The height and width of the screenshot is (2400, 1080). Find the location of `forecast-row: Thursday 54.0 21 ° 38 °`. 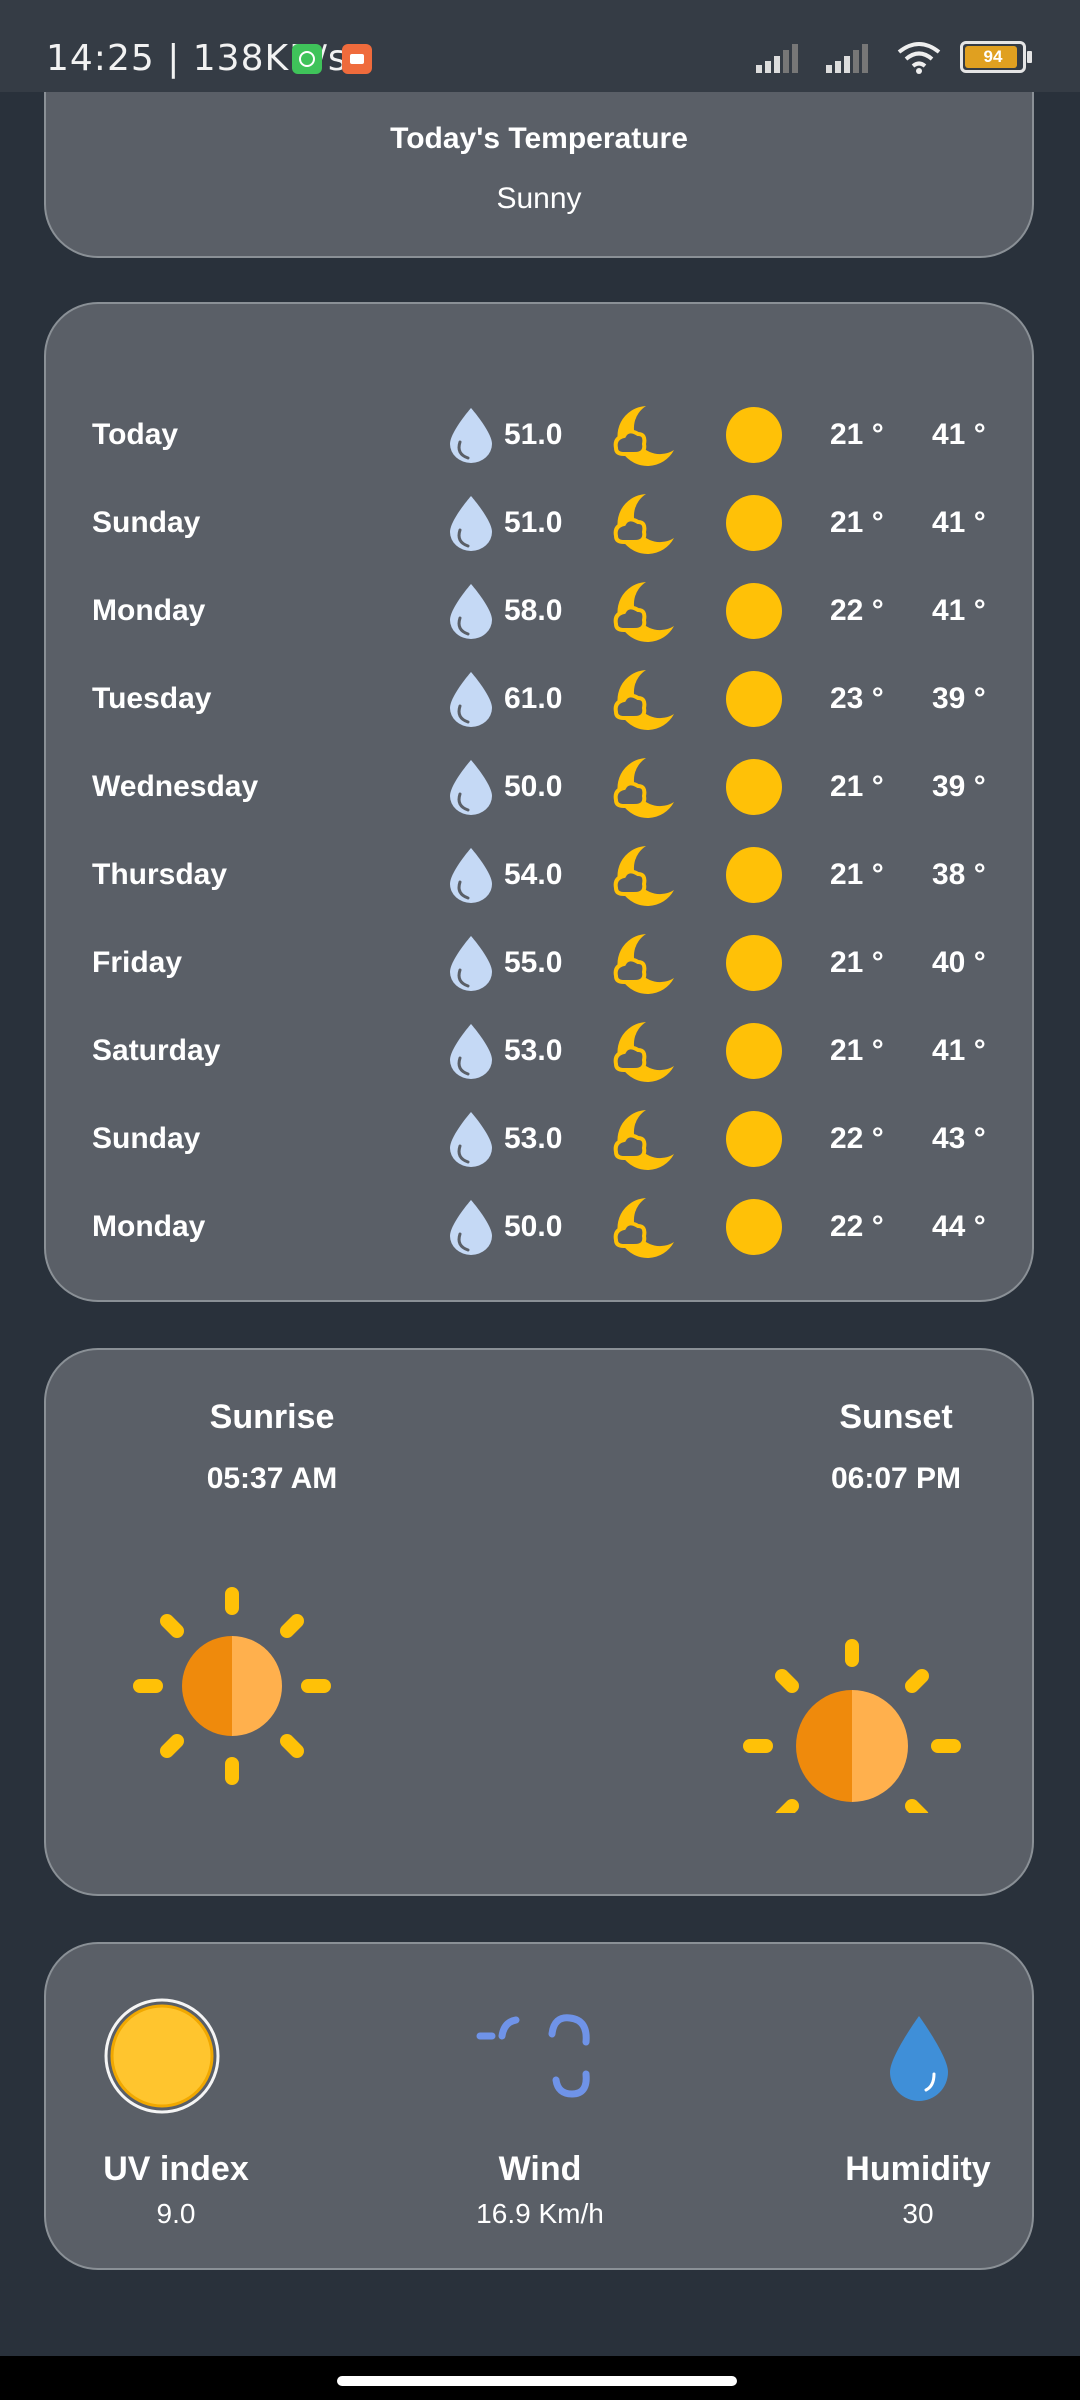

forecast-row: Thursday 54.0 21 ° 38 ° is located at coordinates (539, 875).